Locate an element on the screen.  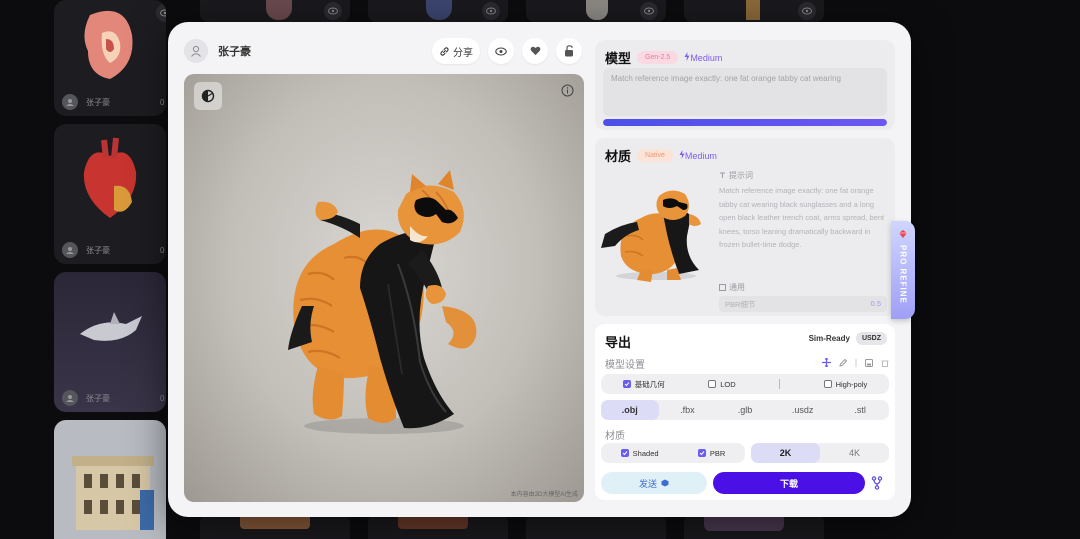
pro-refine-tab: PRO REFINE is located at coordinates (903, 270).